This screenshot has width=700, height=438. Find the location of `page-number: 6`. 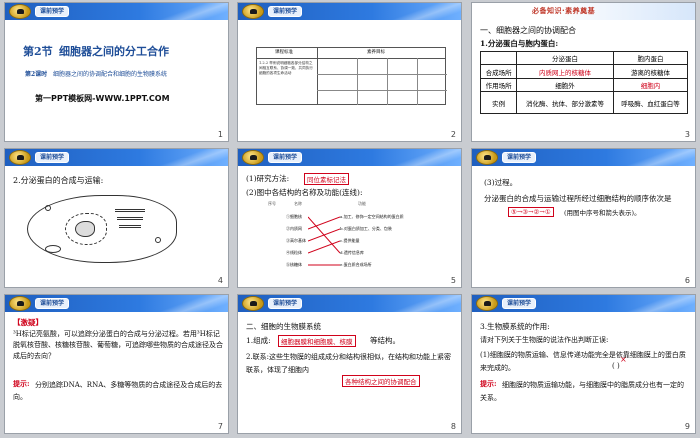

page-number: 6 is located at coordinates (687, 280).